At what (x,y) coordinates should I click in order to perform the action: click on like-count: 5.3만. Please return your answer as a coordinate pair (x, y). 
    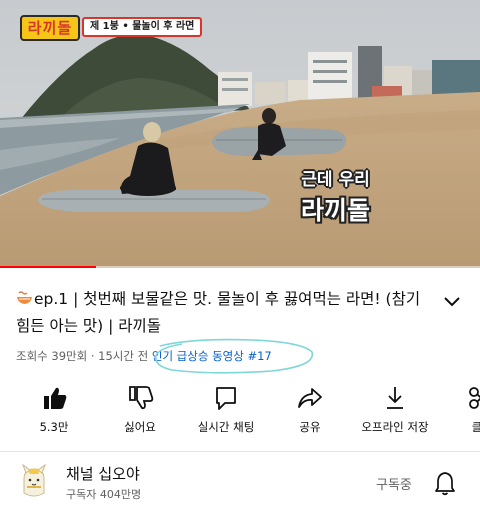
    Looking at the image, I should click on (54, 427).